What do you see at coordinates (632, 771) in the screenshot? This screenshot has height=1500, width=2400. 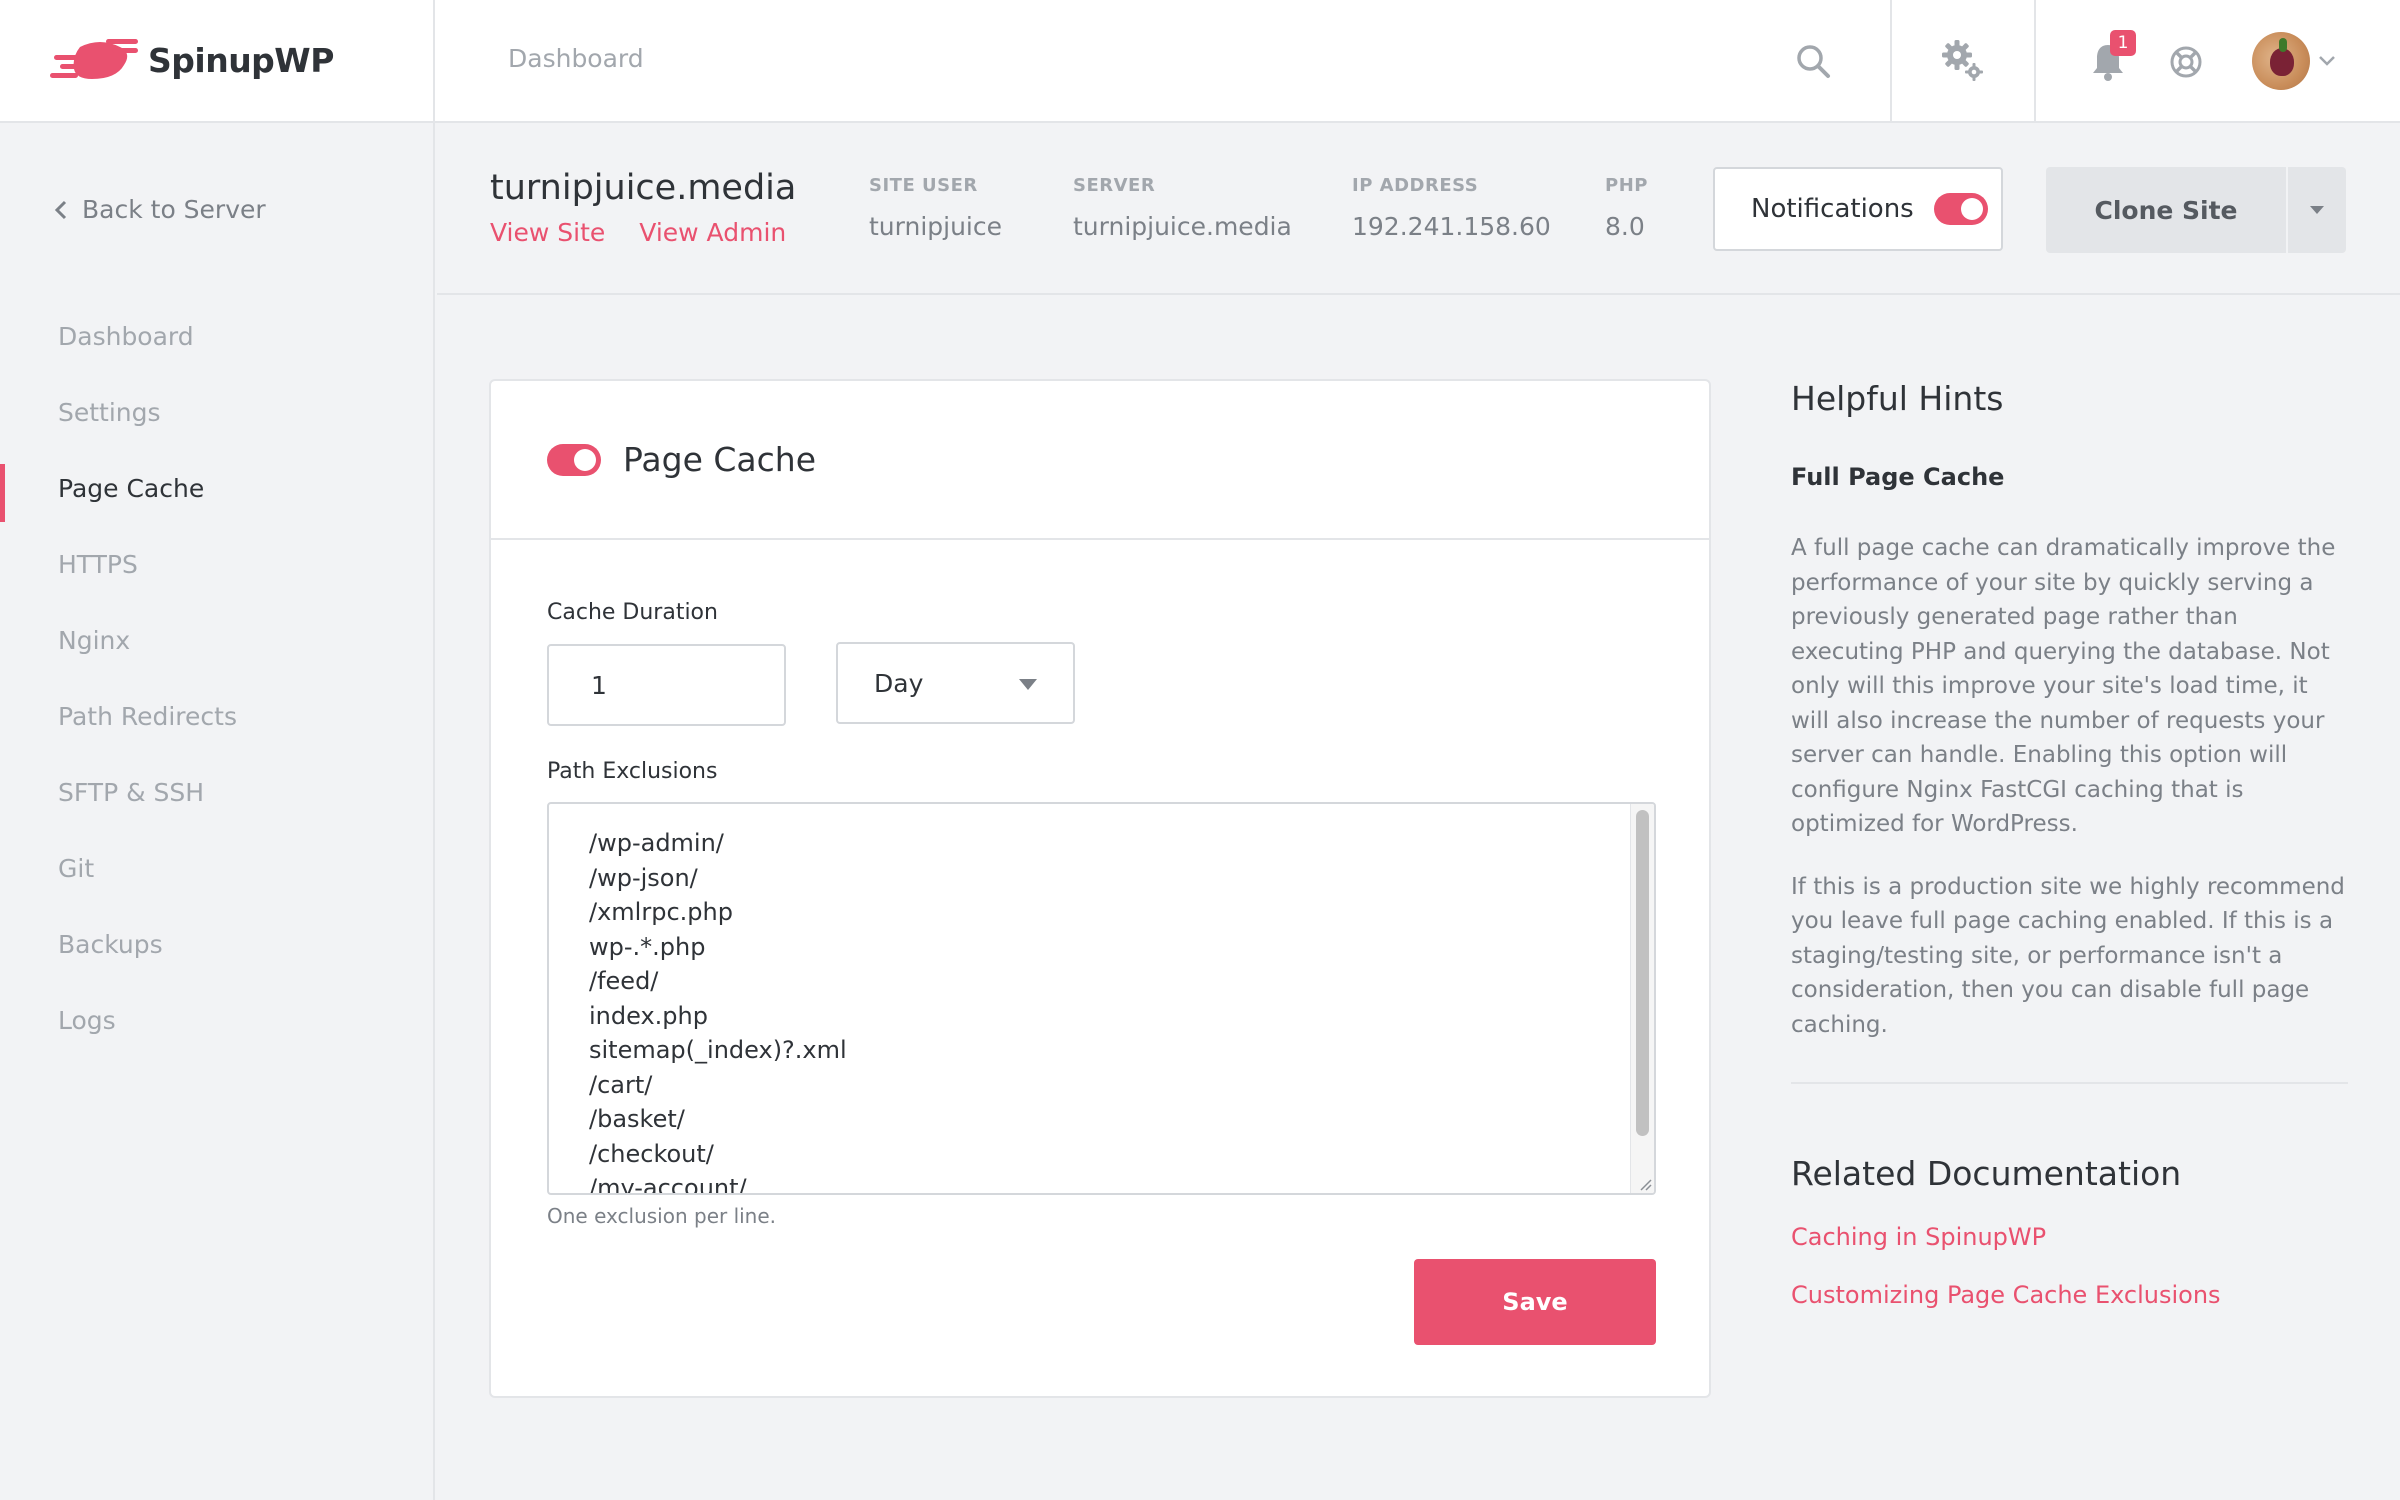 I see `path-exclusions-label: Path Exclusions` at bounding box center [632, 771].